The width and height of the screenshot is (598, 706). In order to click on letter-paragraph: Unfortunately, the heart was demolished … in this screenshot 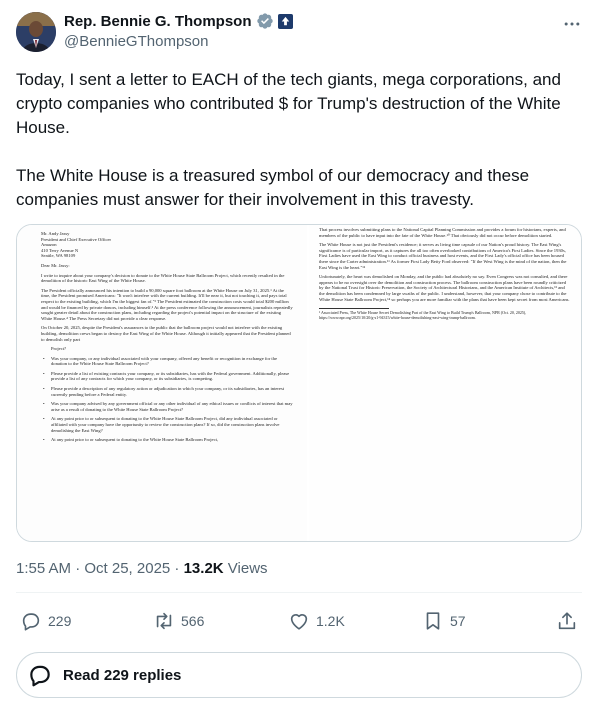, I will do `click(444, 288)`.